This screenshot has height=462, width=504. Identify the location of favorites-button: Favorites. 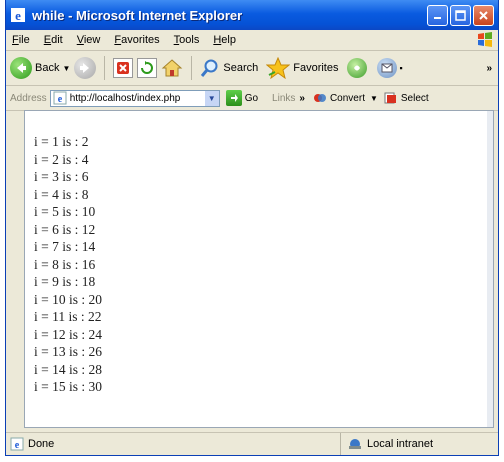
(302, 68).